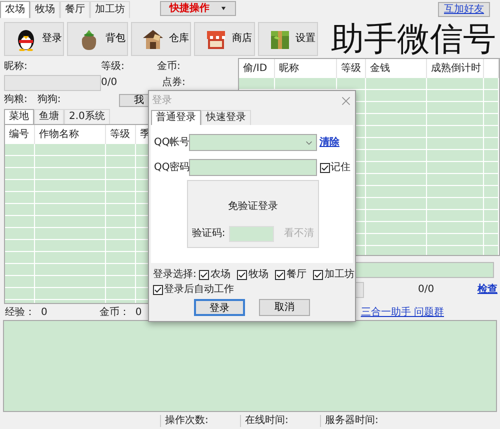 This screenshot has width=500, height=429. What do you see at coordinates (290, 275) in the screenshot?
I see `choice-checkbox: 餐厅` at bounding box center [290, 275].